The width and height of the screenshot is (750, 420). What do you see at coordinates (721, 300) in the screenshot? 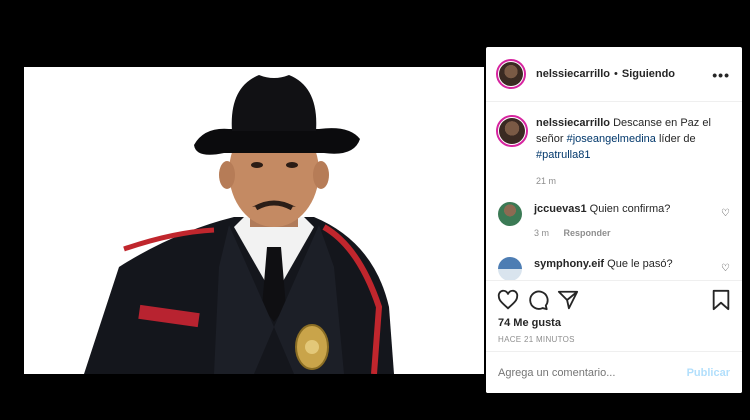
I see `bookmark-icon` at bounding box center [721, 300].